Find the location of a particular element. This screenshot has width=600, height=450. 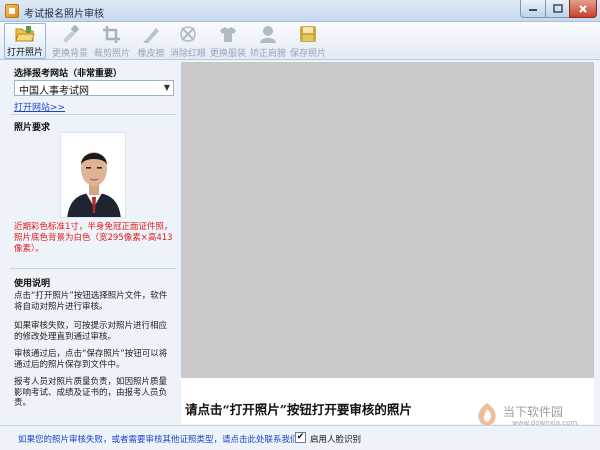

close-button is located at coordinates (583, 9).